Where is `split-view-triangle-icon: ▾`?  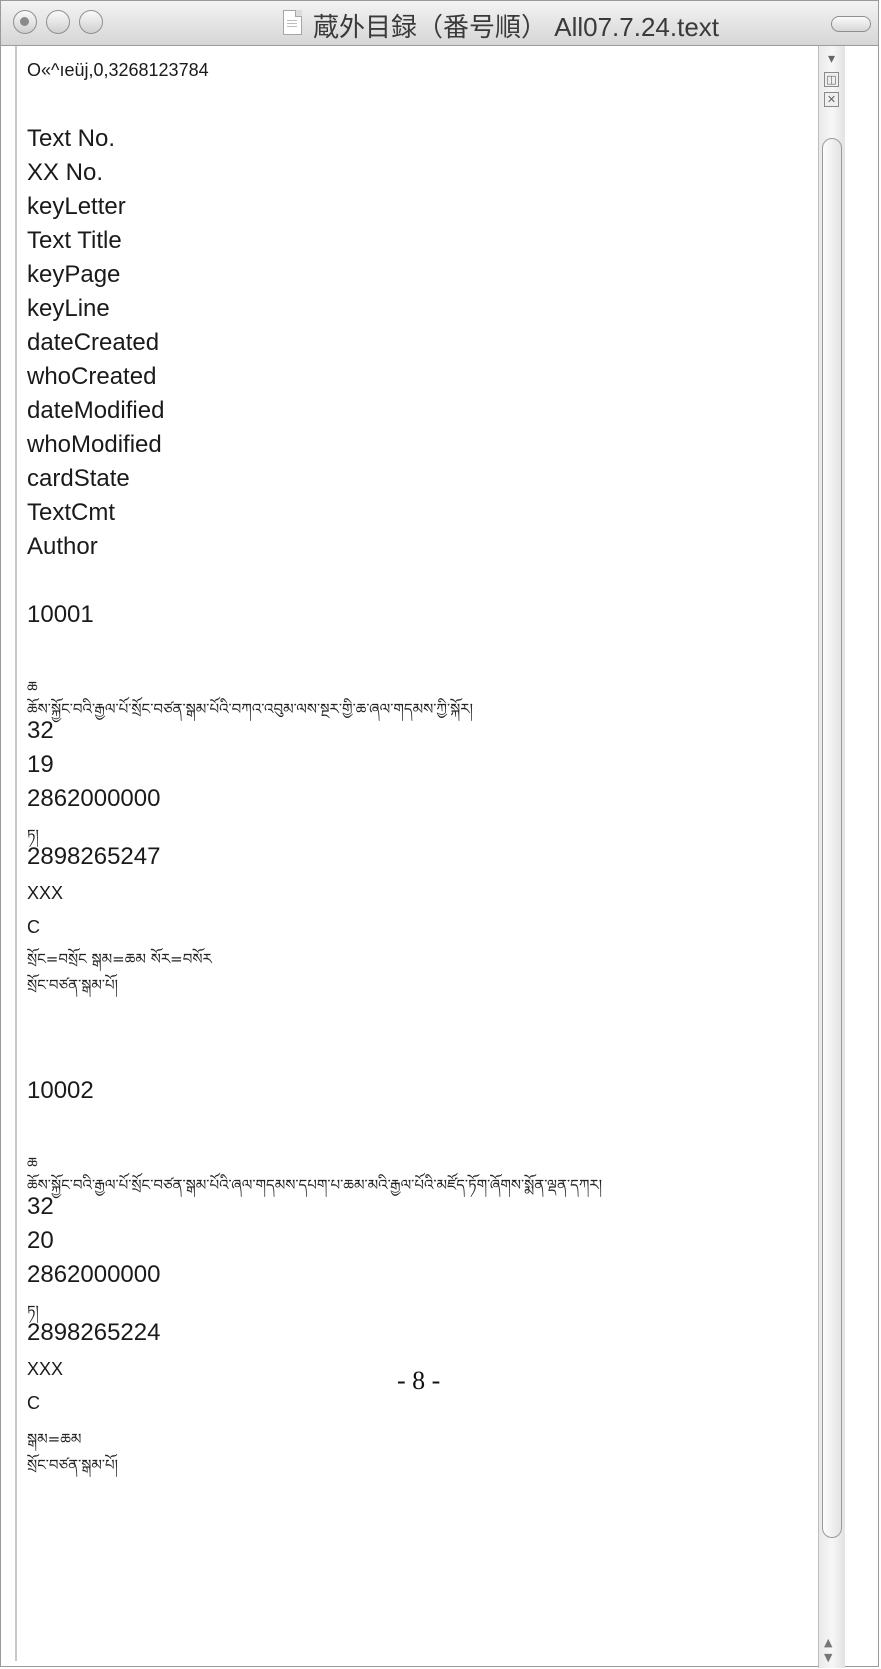
split-view-triangle-icon: ▾ is located at coordinates (831, 59).